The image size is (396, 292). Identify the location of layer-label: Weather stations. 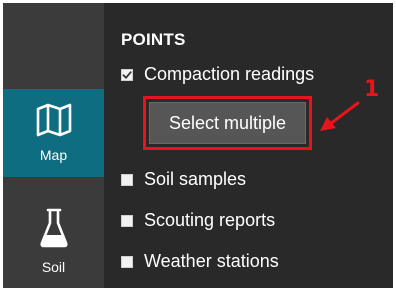
(211, 261).